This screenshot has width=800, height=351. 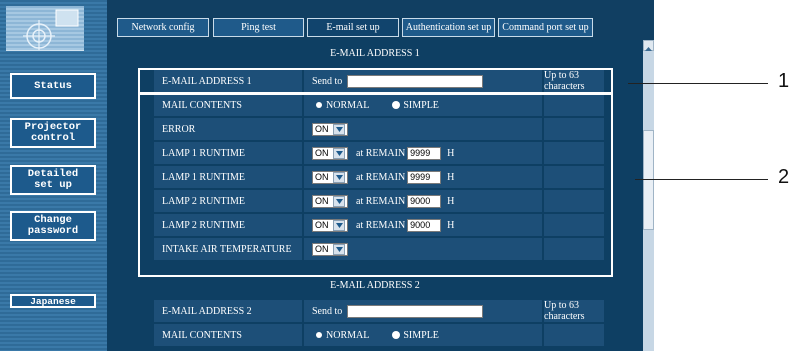 What do you see at coordinates (448, 27) in the screenshot?
I see `tab-authentication-set-up: Authentication set up` at bounding box center [448, 27].